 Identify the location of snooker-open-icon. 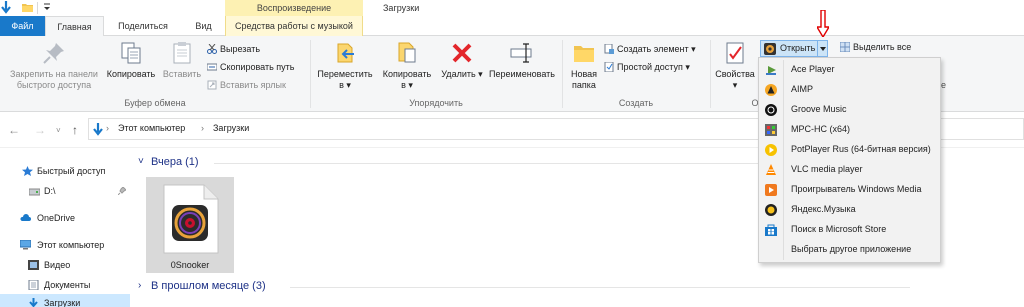
(770, 49).